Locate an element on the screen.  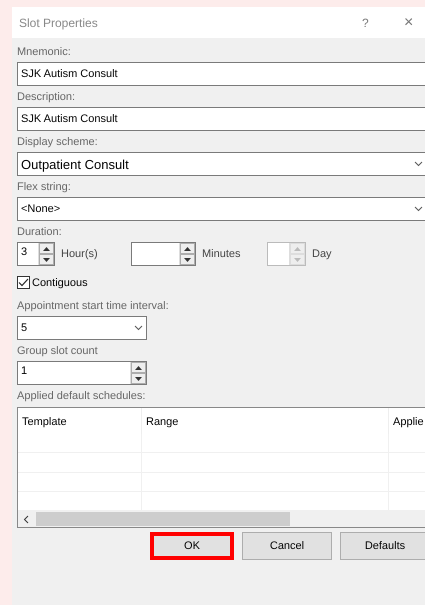
ok-button: OK is located at coordinates (192, 546).